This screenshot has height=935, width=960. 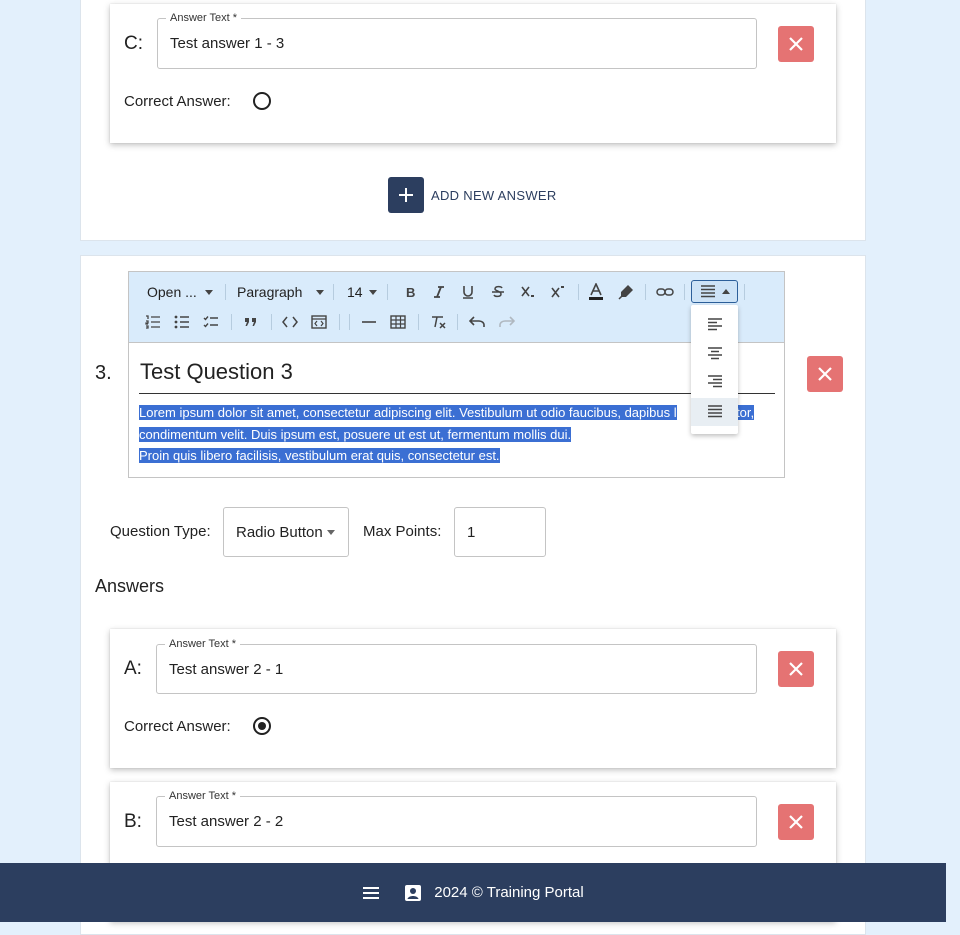 What do you see at coordinates (277, 292) in the screenshot?
I see `heading-dropdown: Paragraph` at bounding box center [277, 292].